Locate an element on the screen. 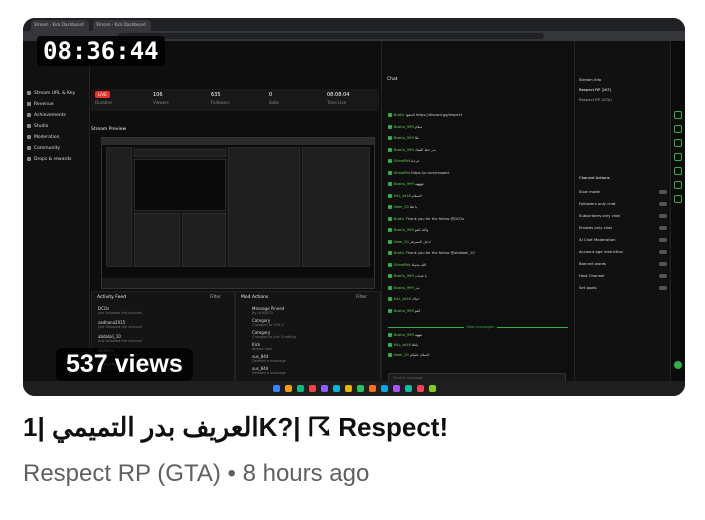  channel-action-row: AI Chat Moderation is located at coordinates (623, 241).